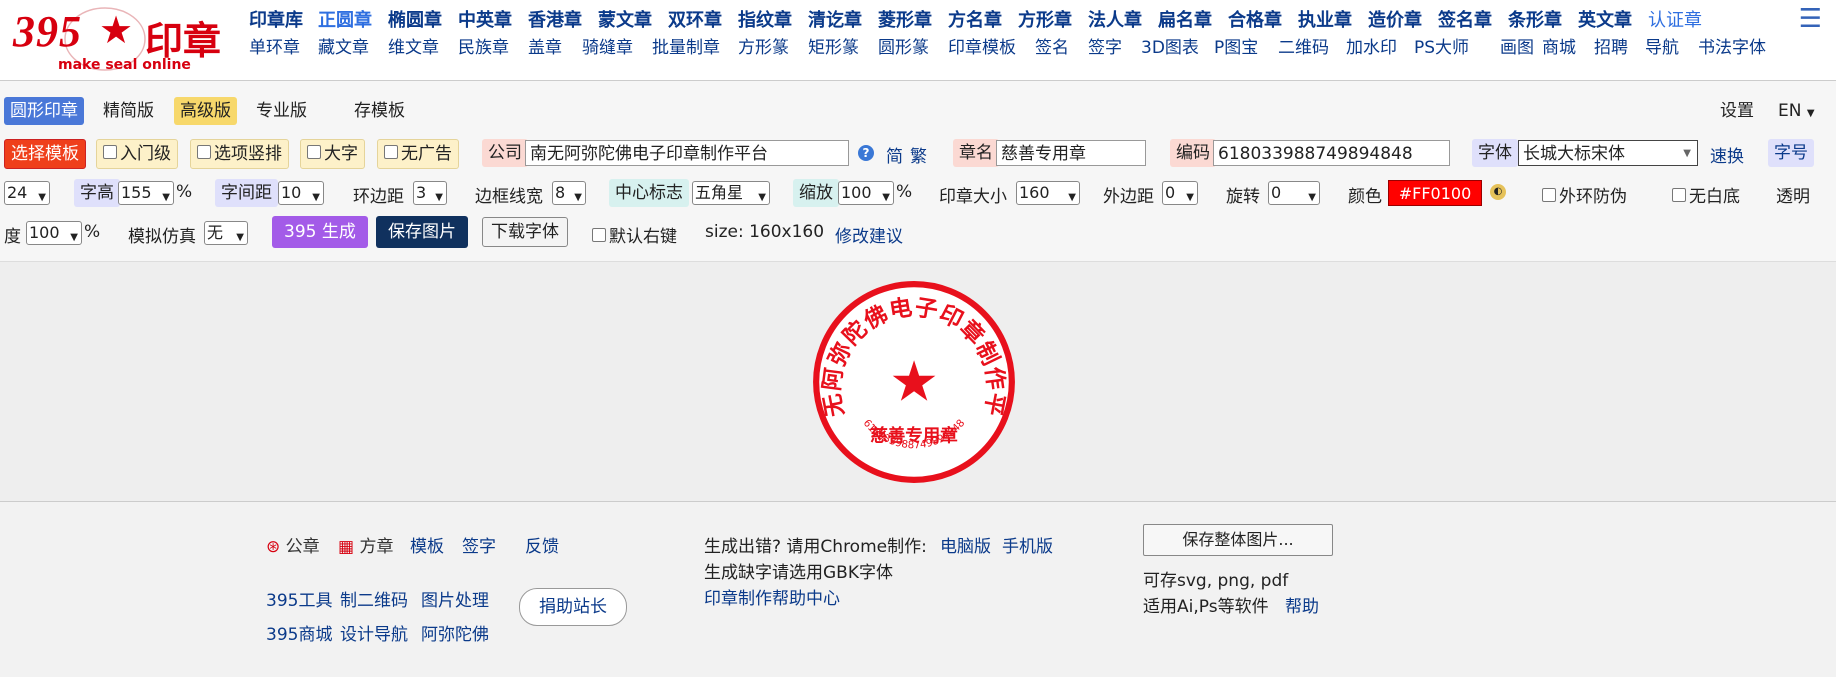 The image size is (1836, 677). Describe the element at coordinates (276, 19) in the screenshot. I see `nav-item: 印章库` at that location.